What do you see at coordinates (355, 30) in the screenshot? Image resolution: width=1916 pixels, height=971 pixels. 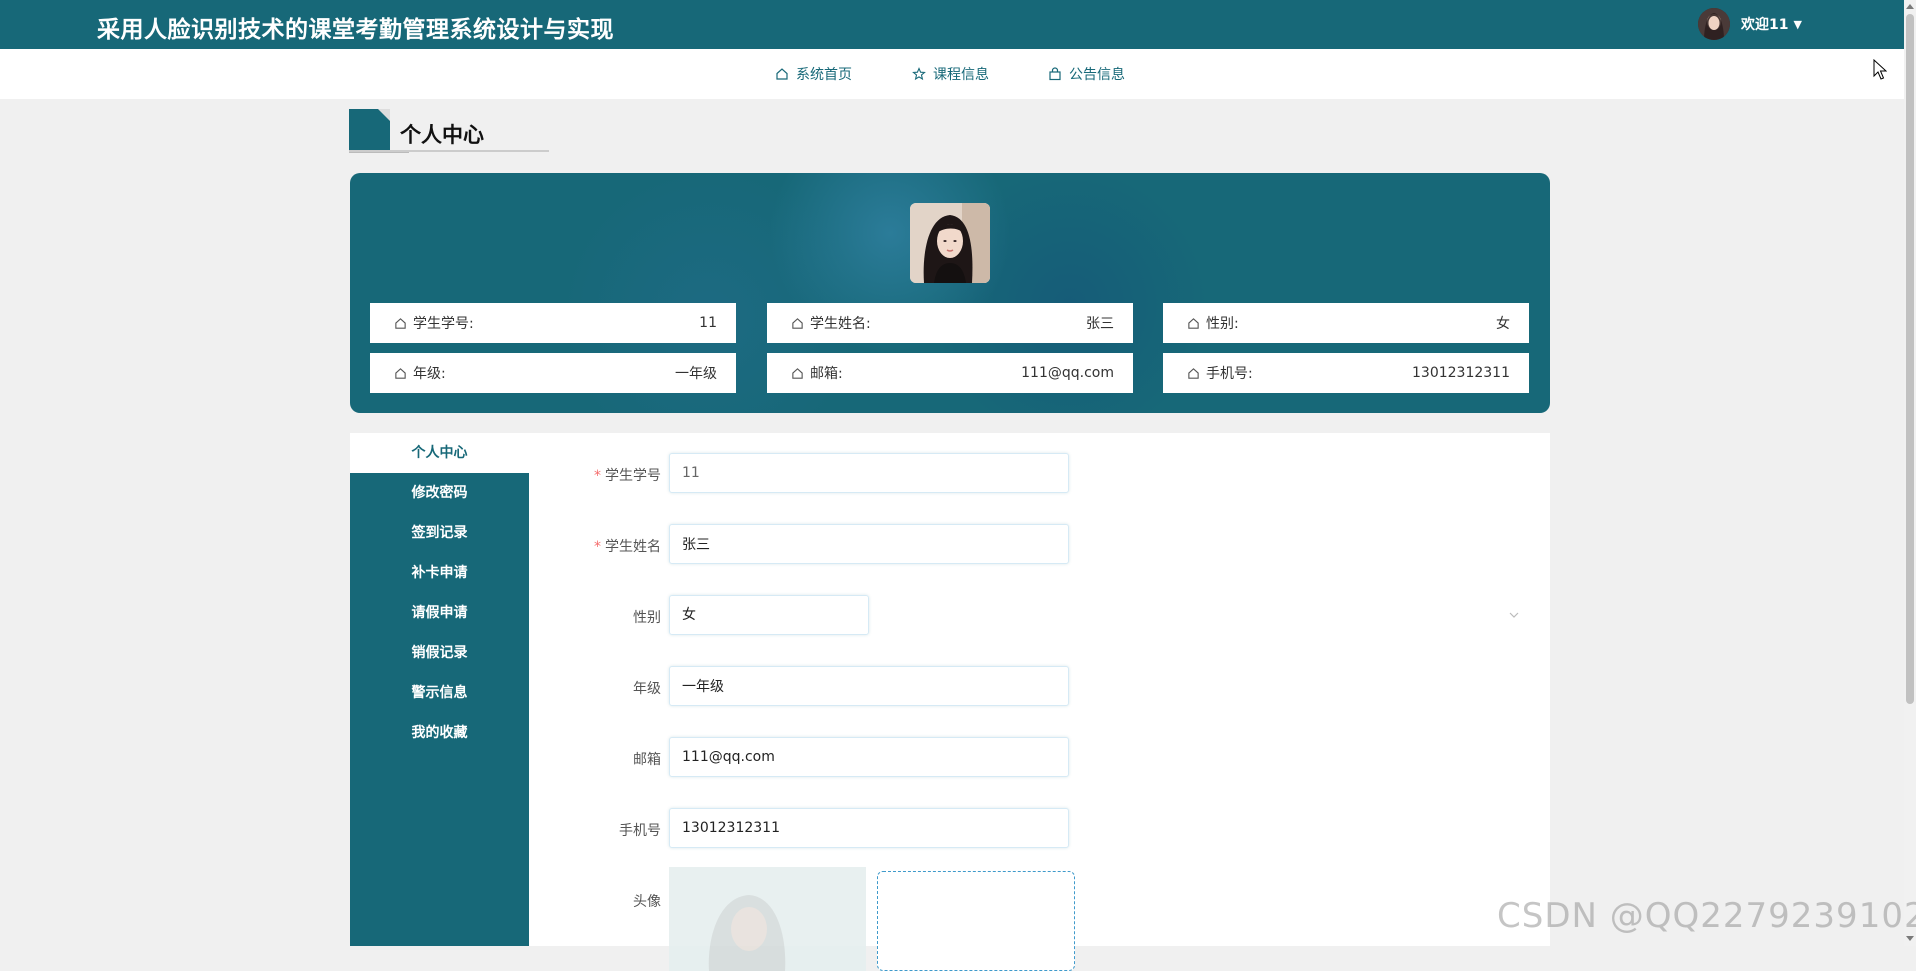 I see `app-title: 采用人脸识别技术的课堂考勤管理系统设计与实现` at bounding box center [355, 30].